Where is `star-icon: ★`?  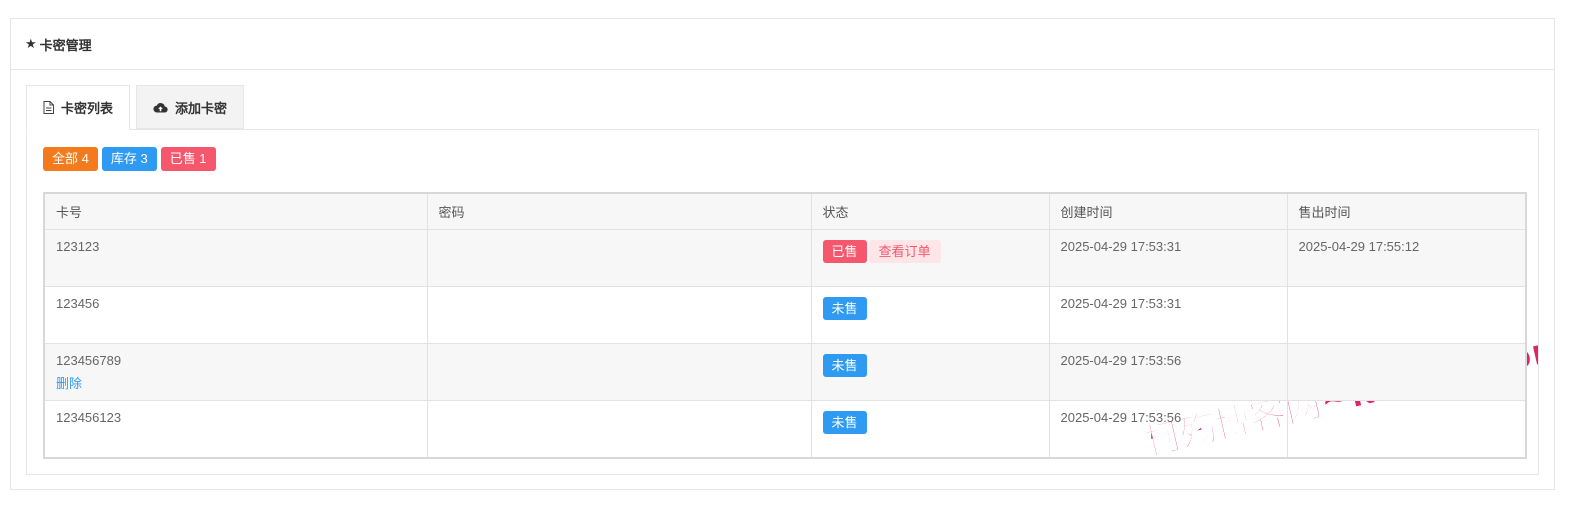
star-icon: ★ is located at coordinates (31, 43).